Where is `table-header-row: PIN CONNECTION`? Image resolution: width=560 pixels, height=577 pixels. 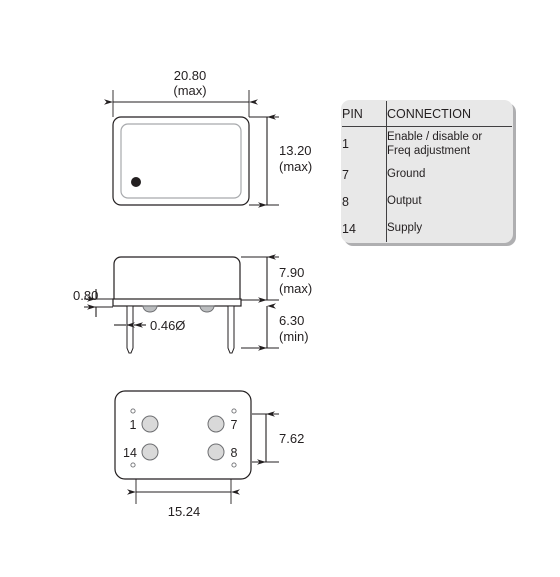 table-header-row: PIN CONNECTION is located at coordinates (427, 114).